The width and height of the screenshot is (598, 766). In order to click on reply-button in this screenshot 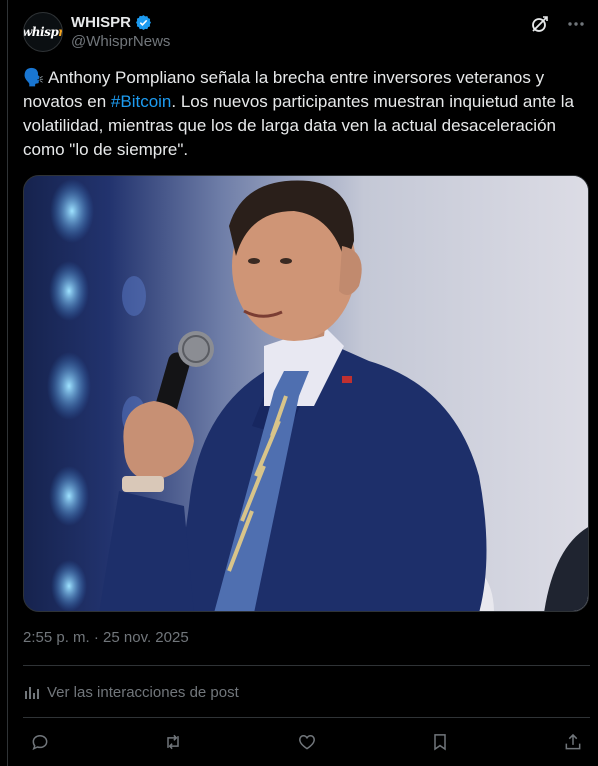, I will do `click(40, 742)`.